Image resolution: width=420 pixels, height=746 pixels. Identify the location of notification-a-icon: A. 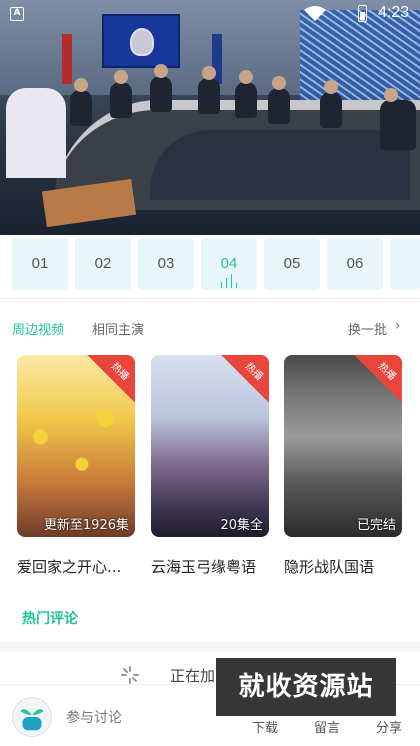
(17, 14).